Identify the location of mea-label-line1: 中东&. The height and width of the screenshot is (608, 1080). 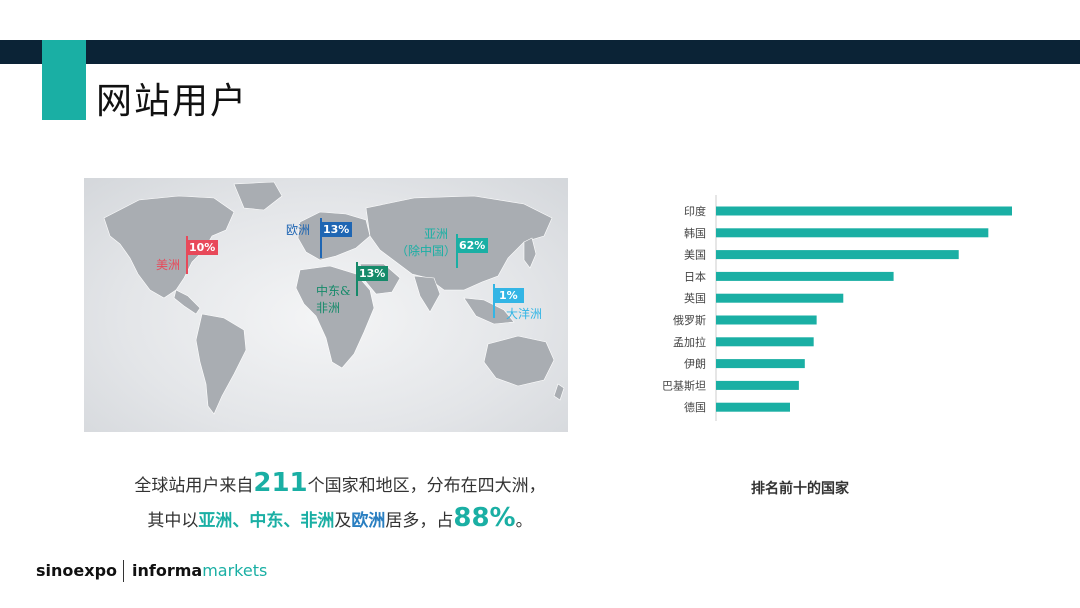
(333, 291).